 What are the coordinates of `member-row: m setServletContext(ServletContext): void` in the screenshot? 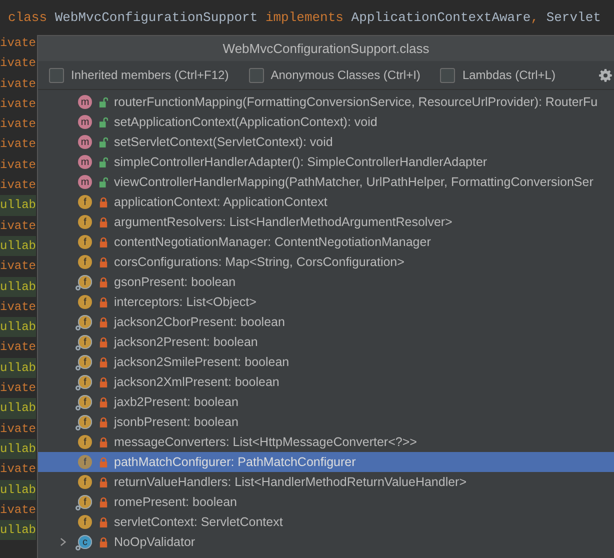 It's located at (326, 142).